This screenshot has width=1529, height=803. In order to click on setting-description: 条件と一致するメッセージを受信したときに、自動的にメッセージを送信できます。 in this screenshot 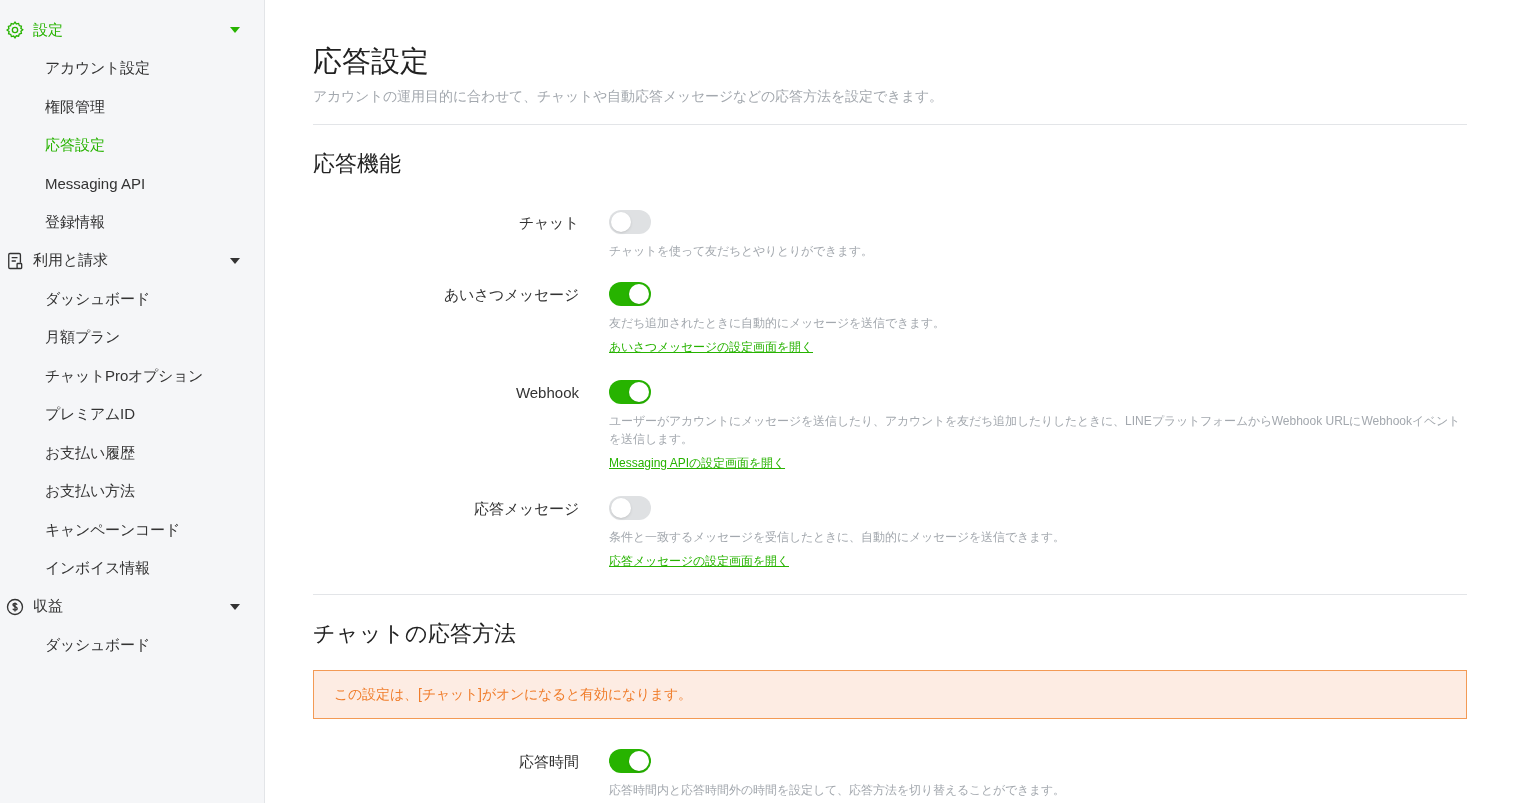, I will do `click(837, 537)`.